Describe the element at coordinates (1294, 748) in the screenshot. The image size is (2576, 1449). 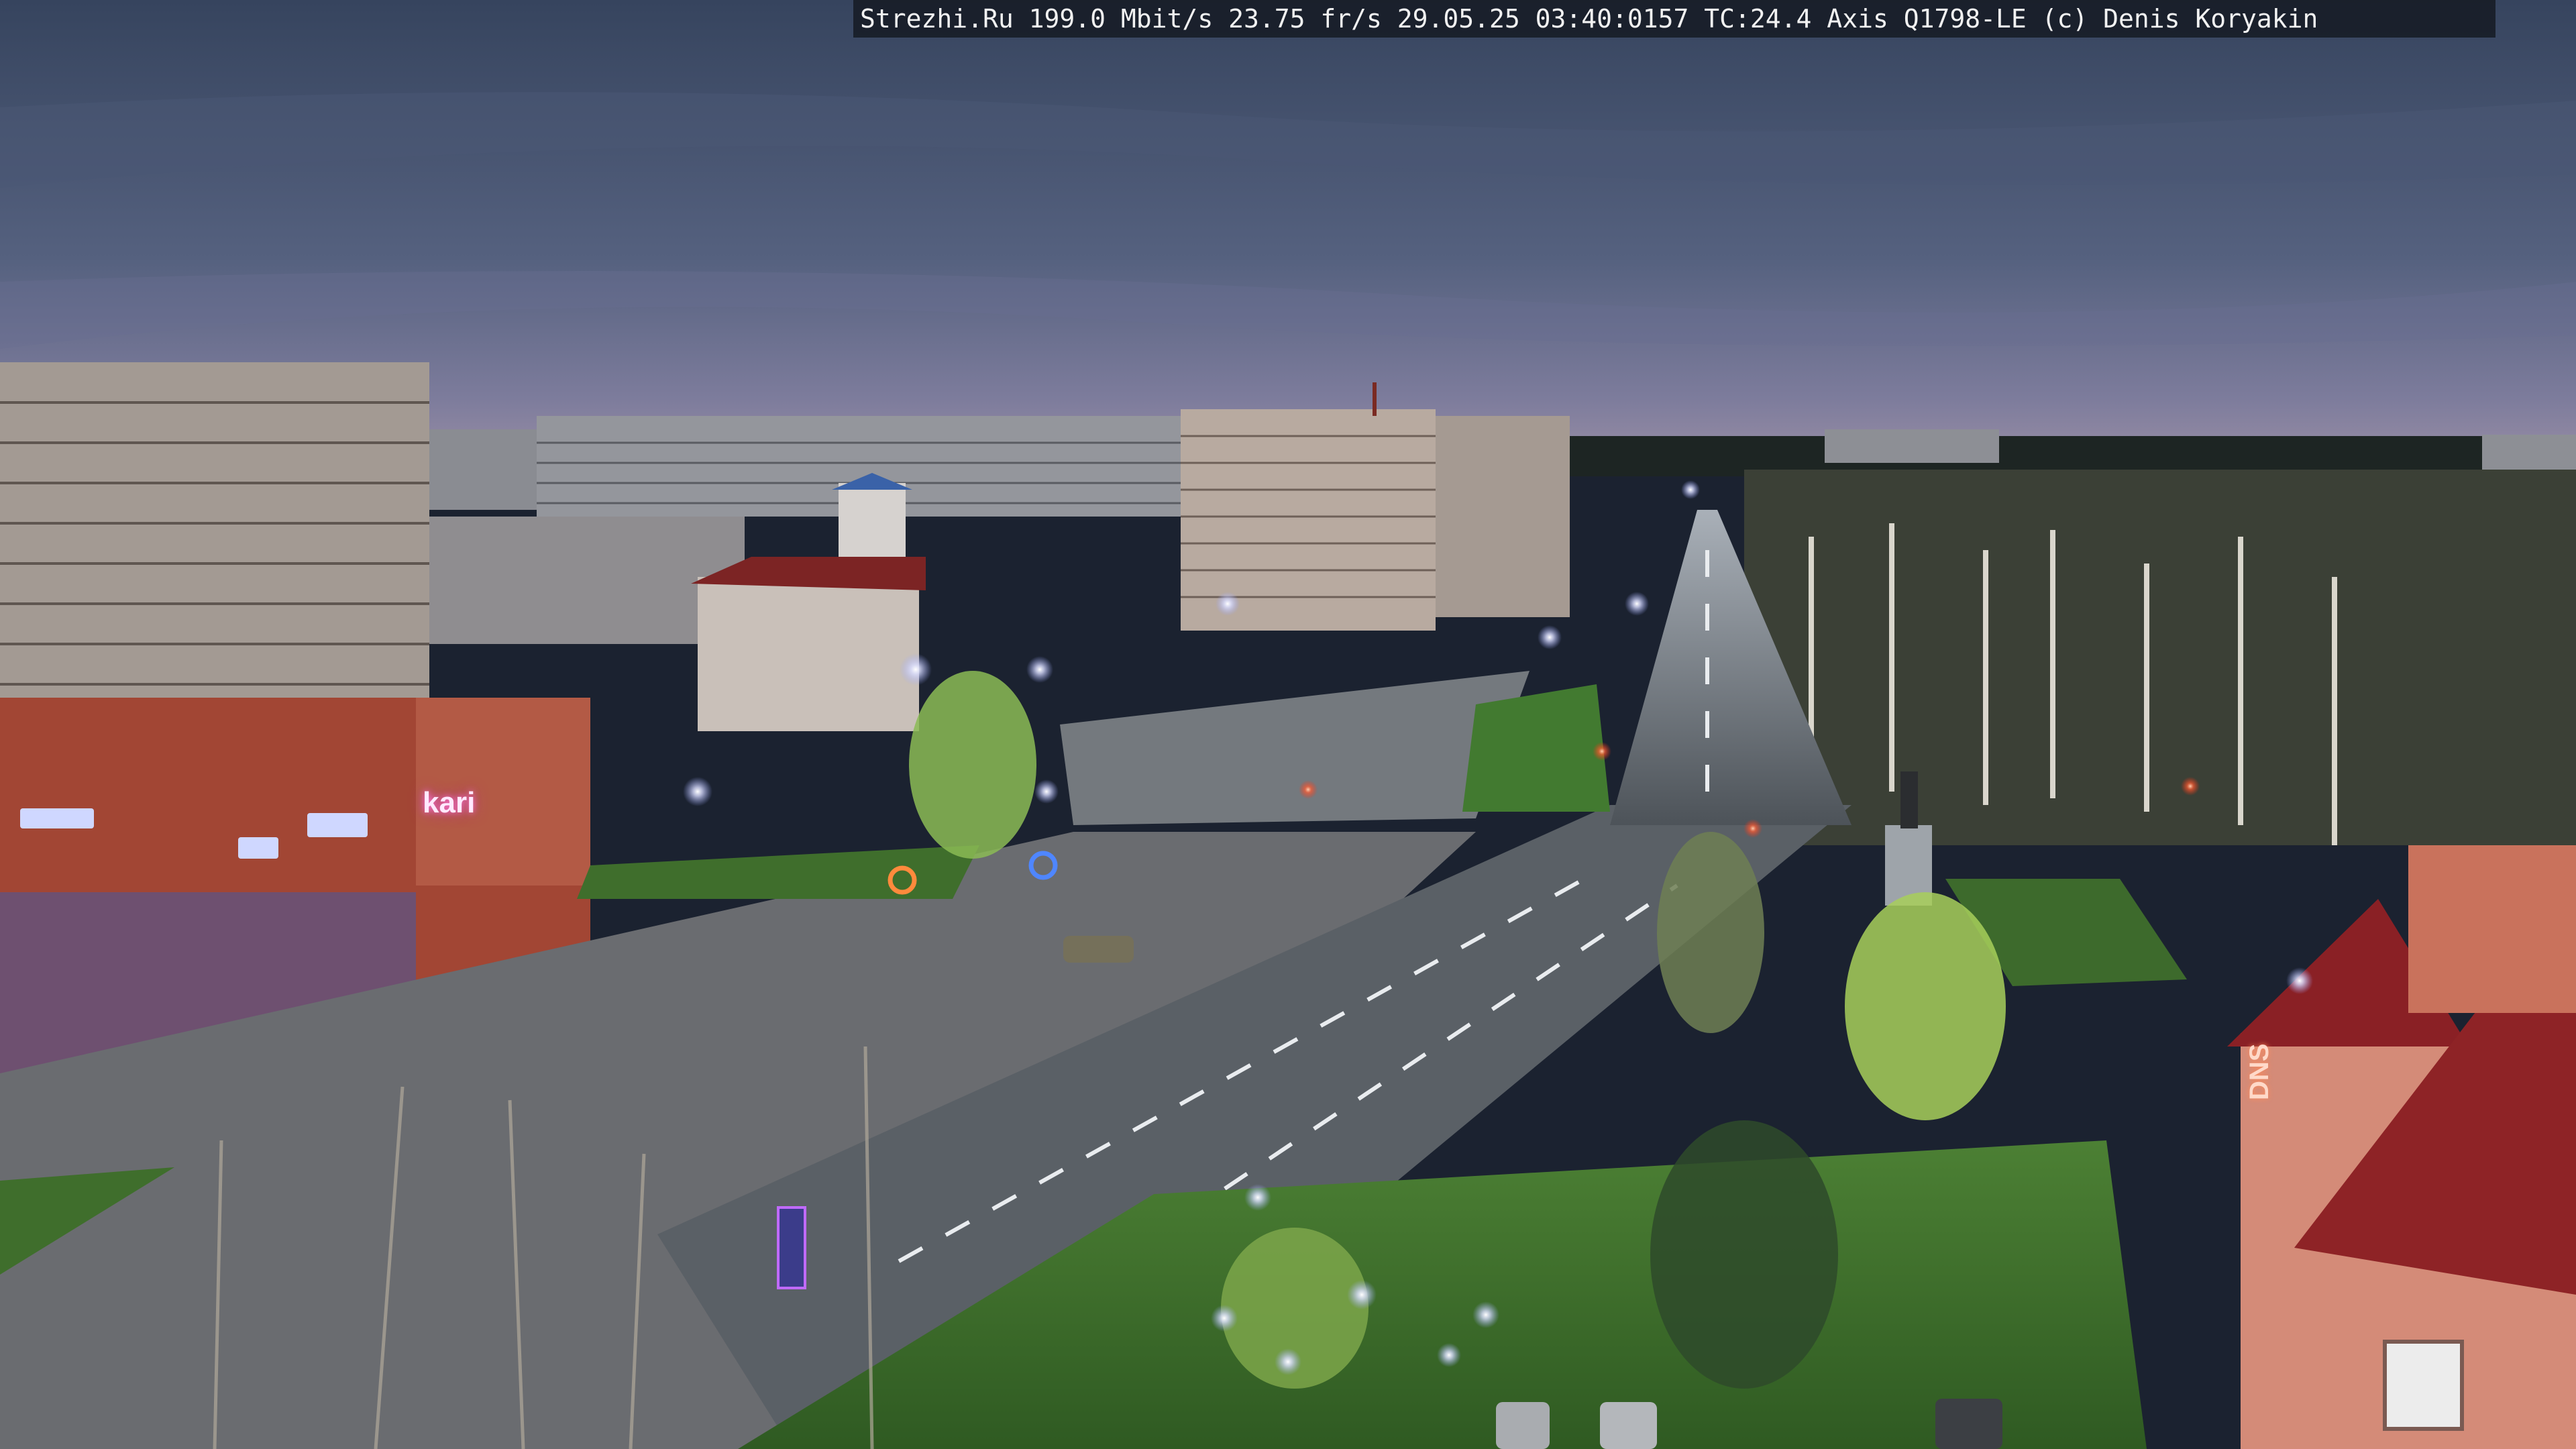
I see `parking-lot` at that location.